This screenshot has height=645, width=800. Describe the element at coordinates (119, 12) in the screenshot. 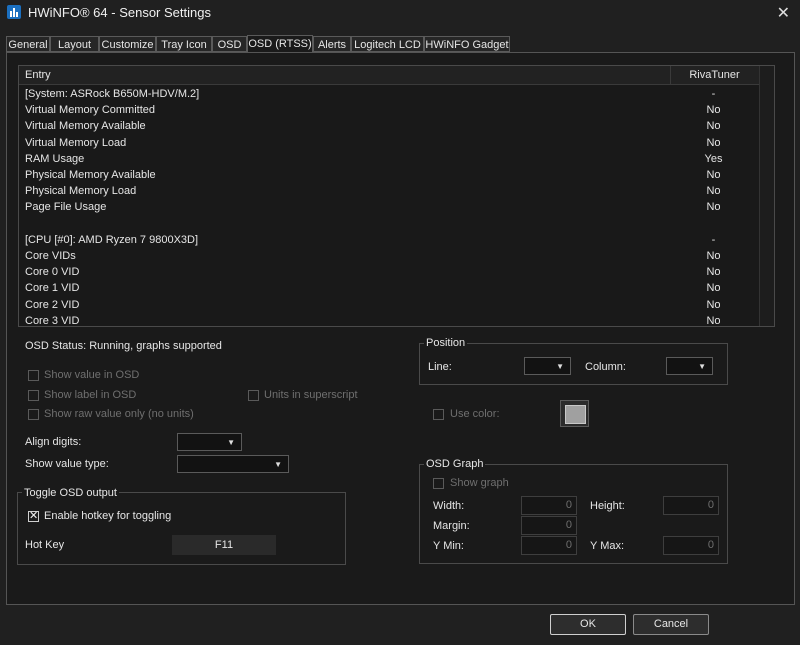

I see `window-title: HWiNFO® 64 - Sensor Settings` at that location.